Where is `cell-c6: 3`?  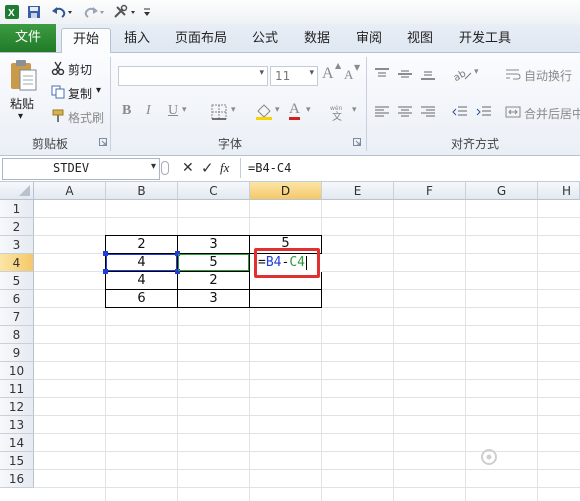
cell-c6: 3 is located at coordinates (213, 298).